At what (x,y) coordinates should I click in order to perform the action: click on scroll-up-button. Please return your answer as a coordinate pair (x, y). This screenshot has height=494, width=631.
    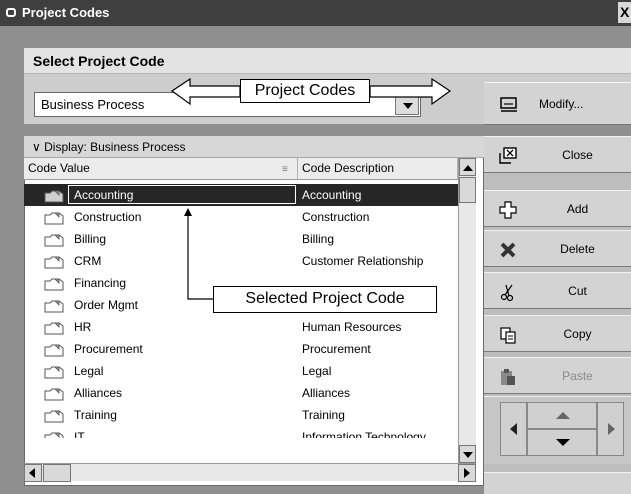
    Looking at the image, I should click on (467, 167).